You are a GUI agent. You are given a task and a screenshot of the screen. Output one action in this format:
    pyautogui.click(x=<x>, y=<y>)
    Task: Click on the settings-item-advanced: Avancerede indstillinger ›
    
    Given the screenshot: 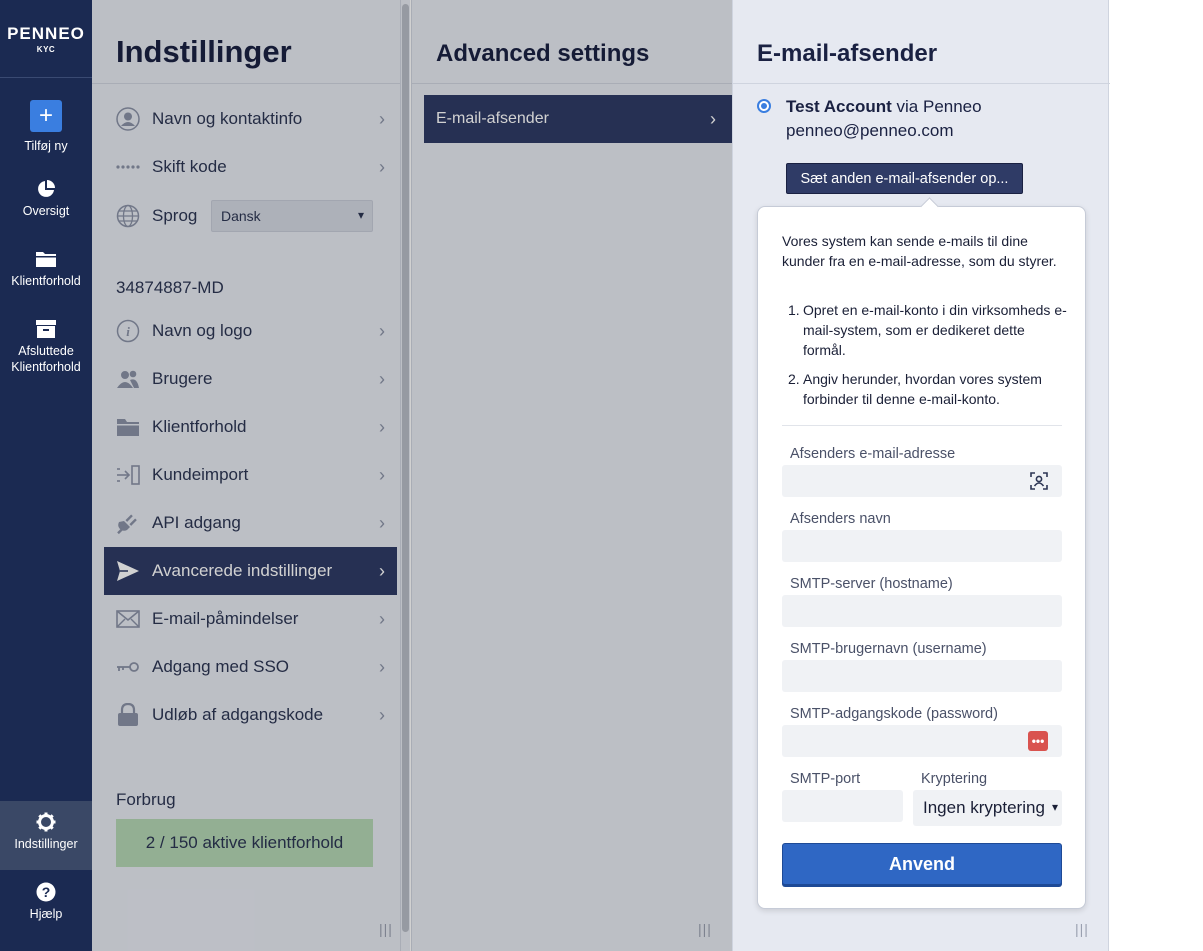 What is the action you would take?
    pyautogui.click(x=250, y=571)
    